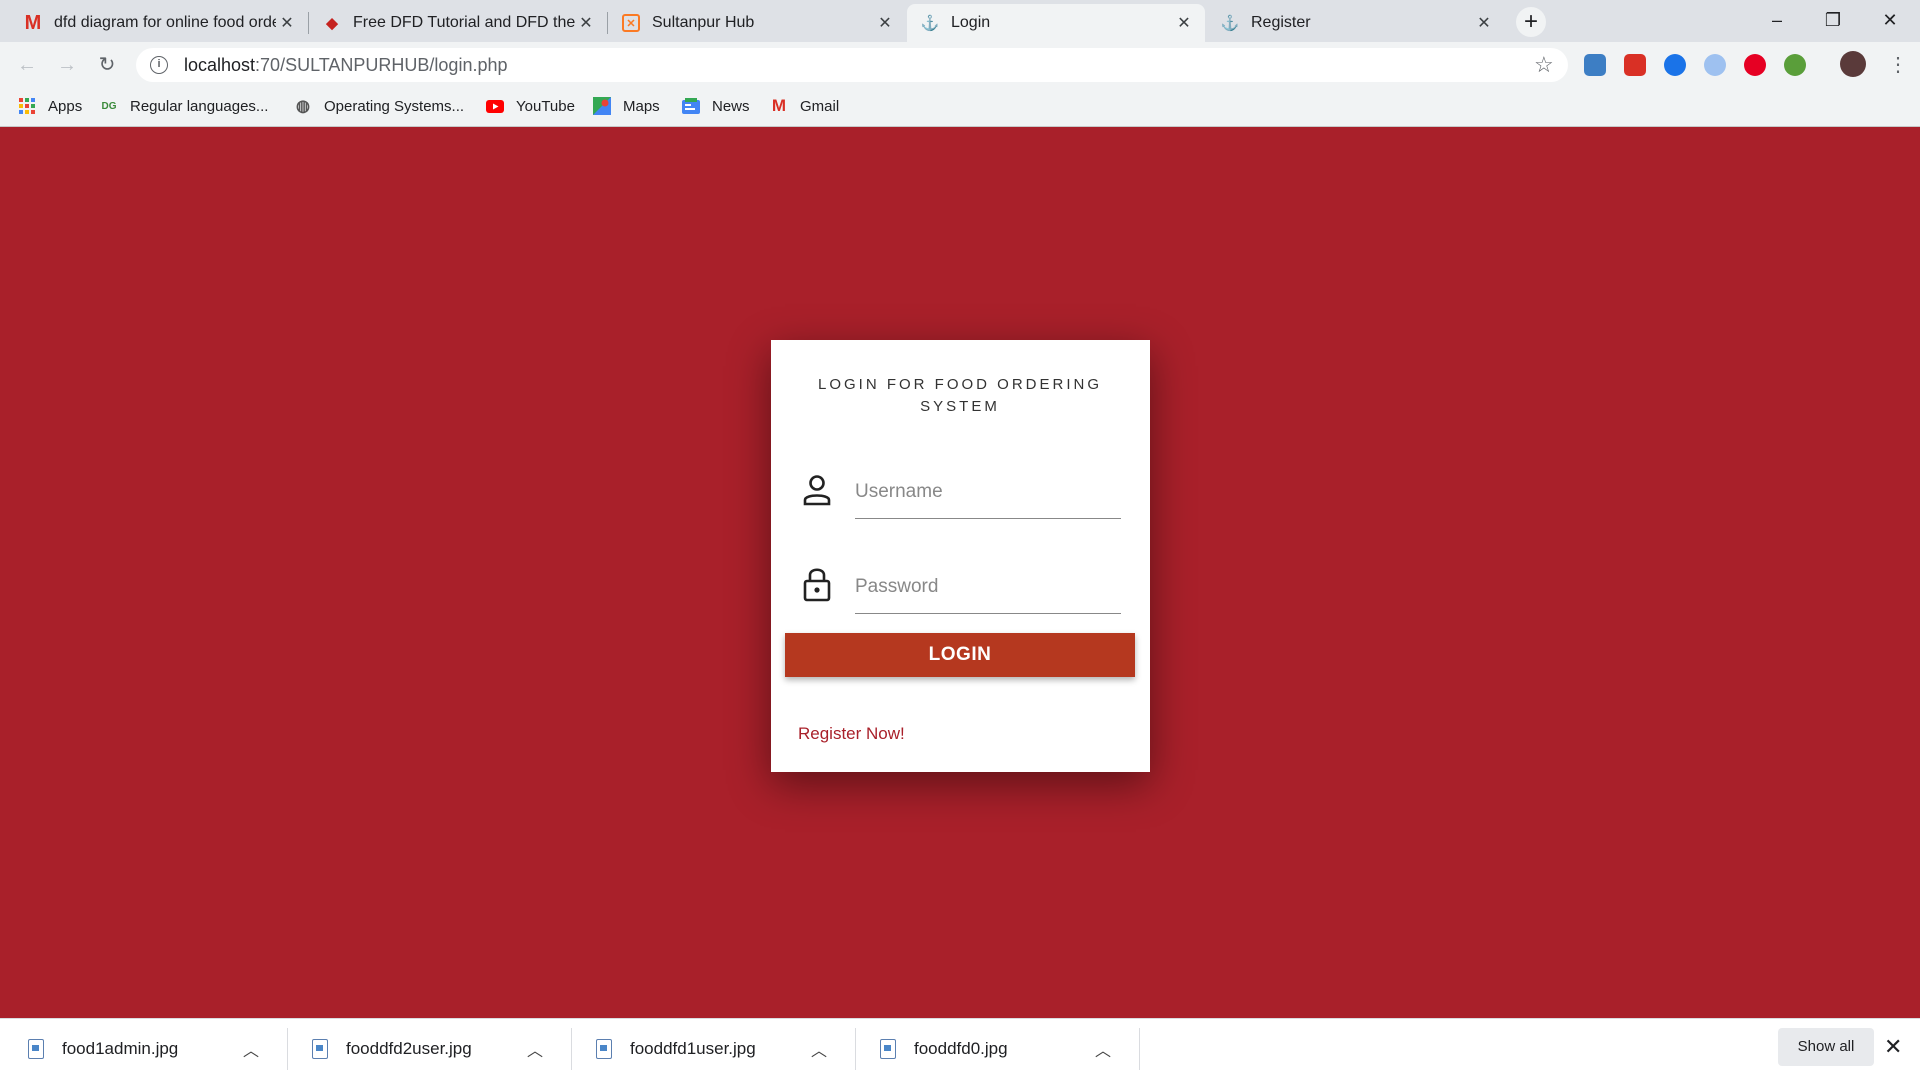  Describe the element at coordinates (817, 492) in the screenshot. I see `user-icon` at that location.